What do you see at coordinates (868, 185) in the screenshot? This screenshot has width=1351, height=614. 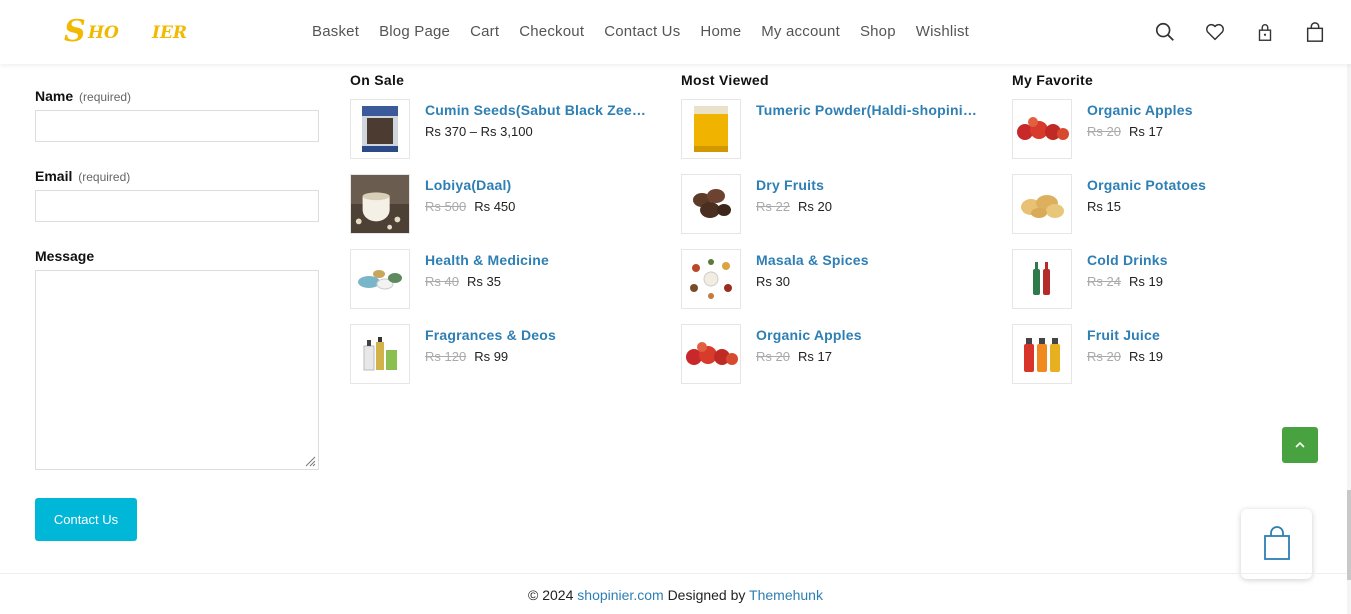 I see `product-name: Dry Fruits` at bounding box center [868, 185].